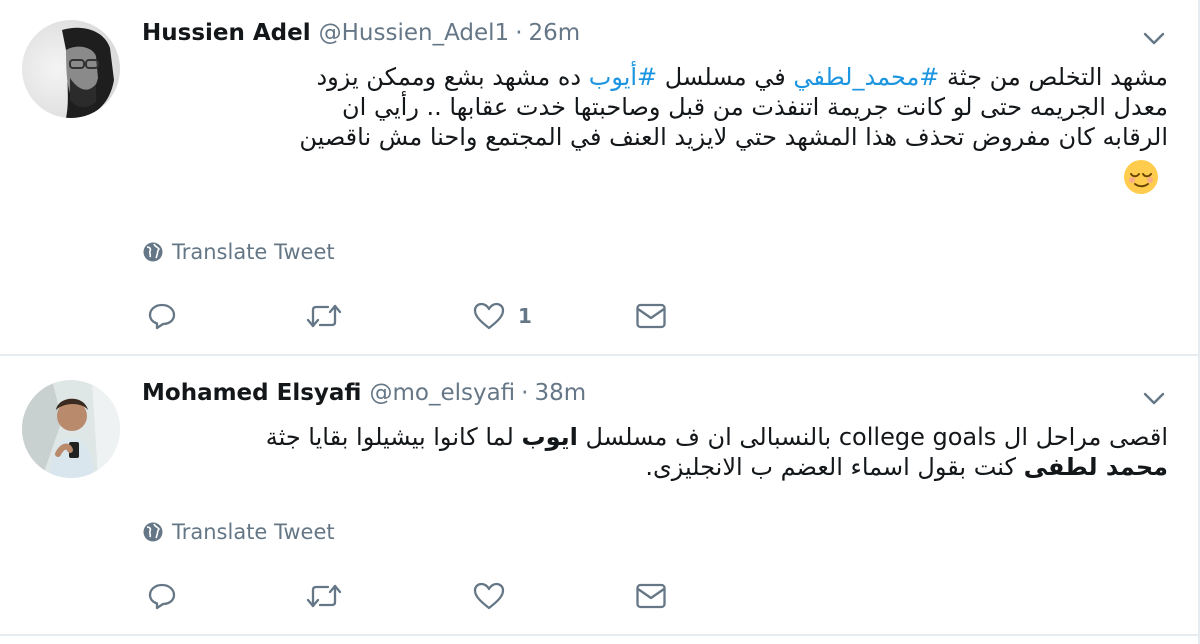 Image resolution: width=1200 pixels, height=644 pixels. What do you see at coordinates (866, 77) in the screenshot?
I see `hashtag-link: #محمد_لطفي` at bounding box center [866, 77].